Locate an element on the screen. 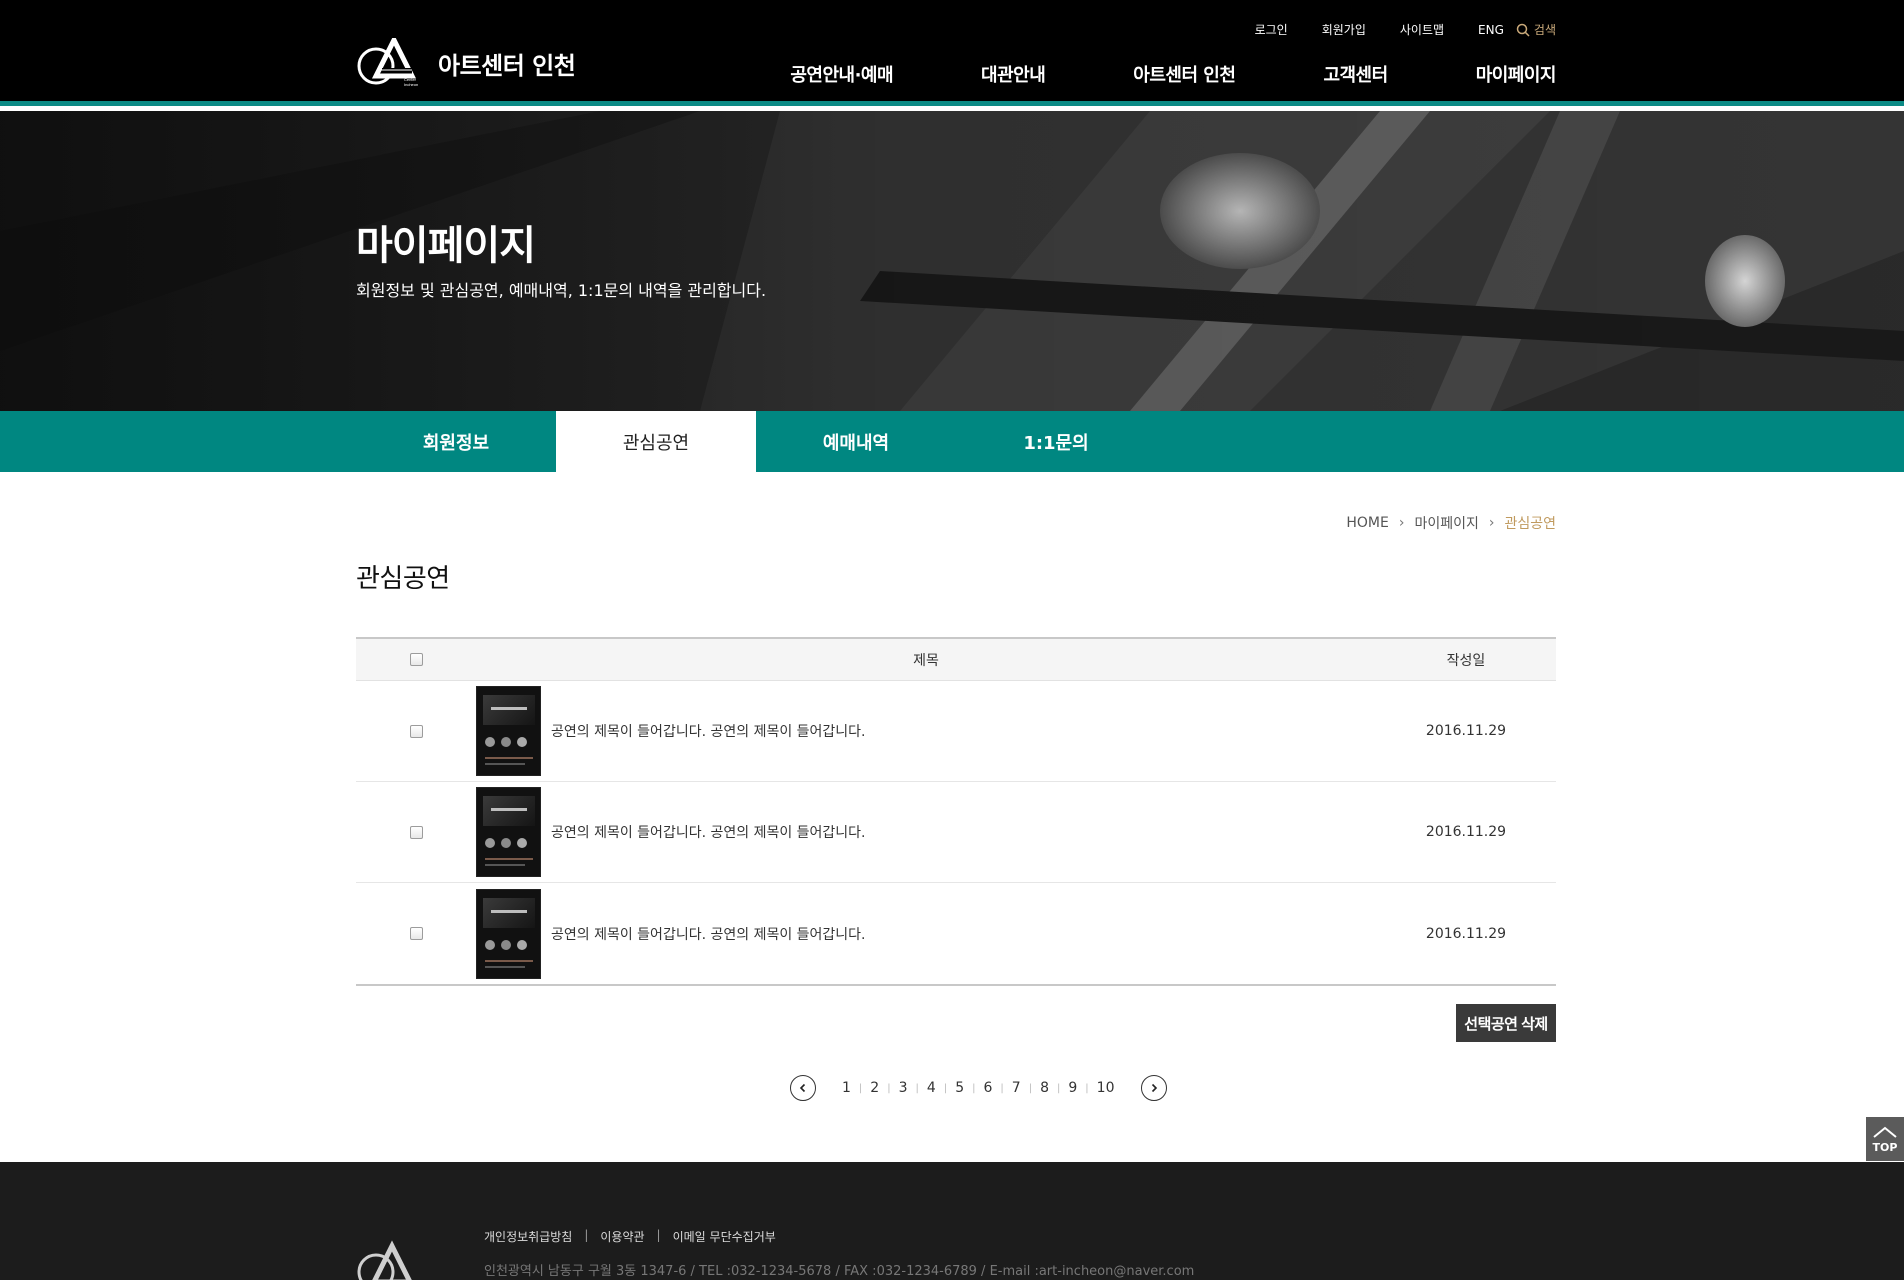 The height and width of the screenshot is (1280, 1904). page-6: 6 is located at coordinates (987, 1088).